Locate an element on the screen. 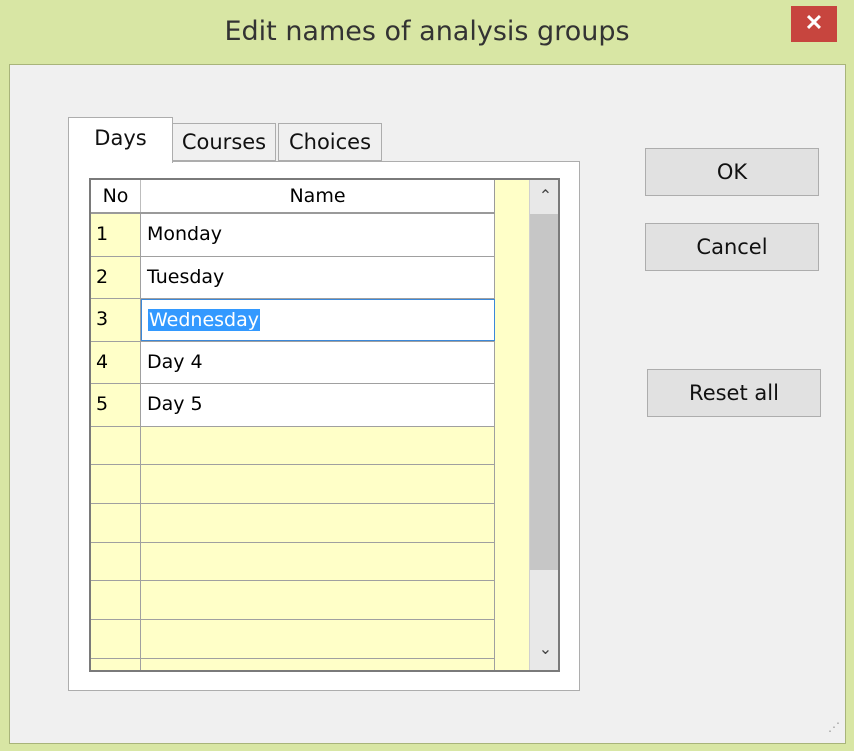  table-row: 1 Monday is located at coordinates (293, 235).